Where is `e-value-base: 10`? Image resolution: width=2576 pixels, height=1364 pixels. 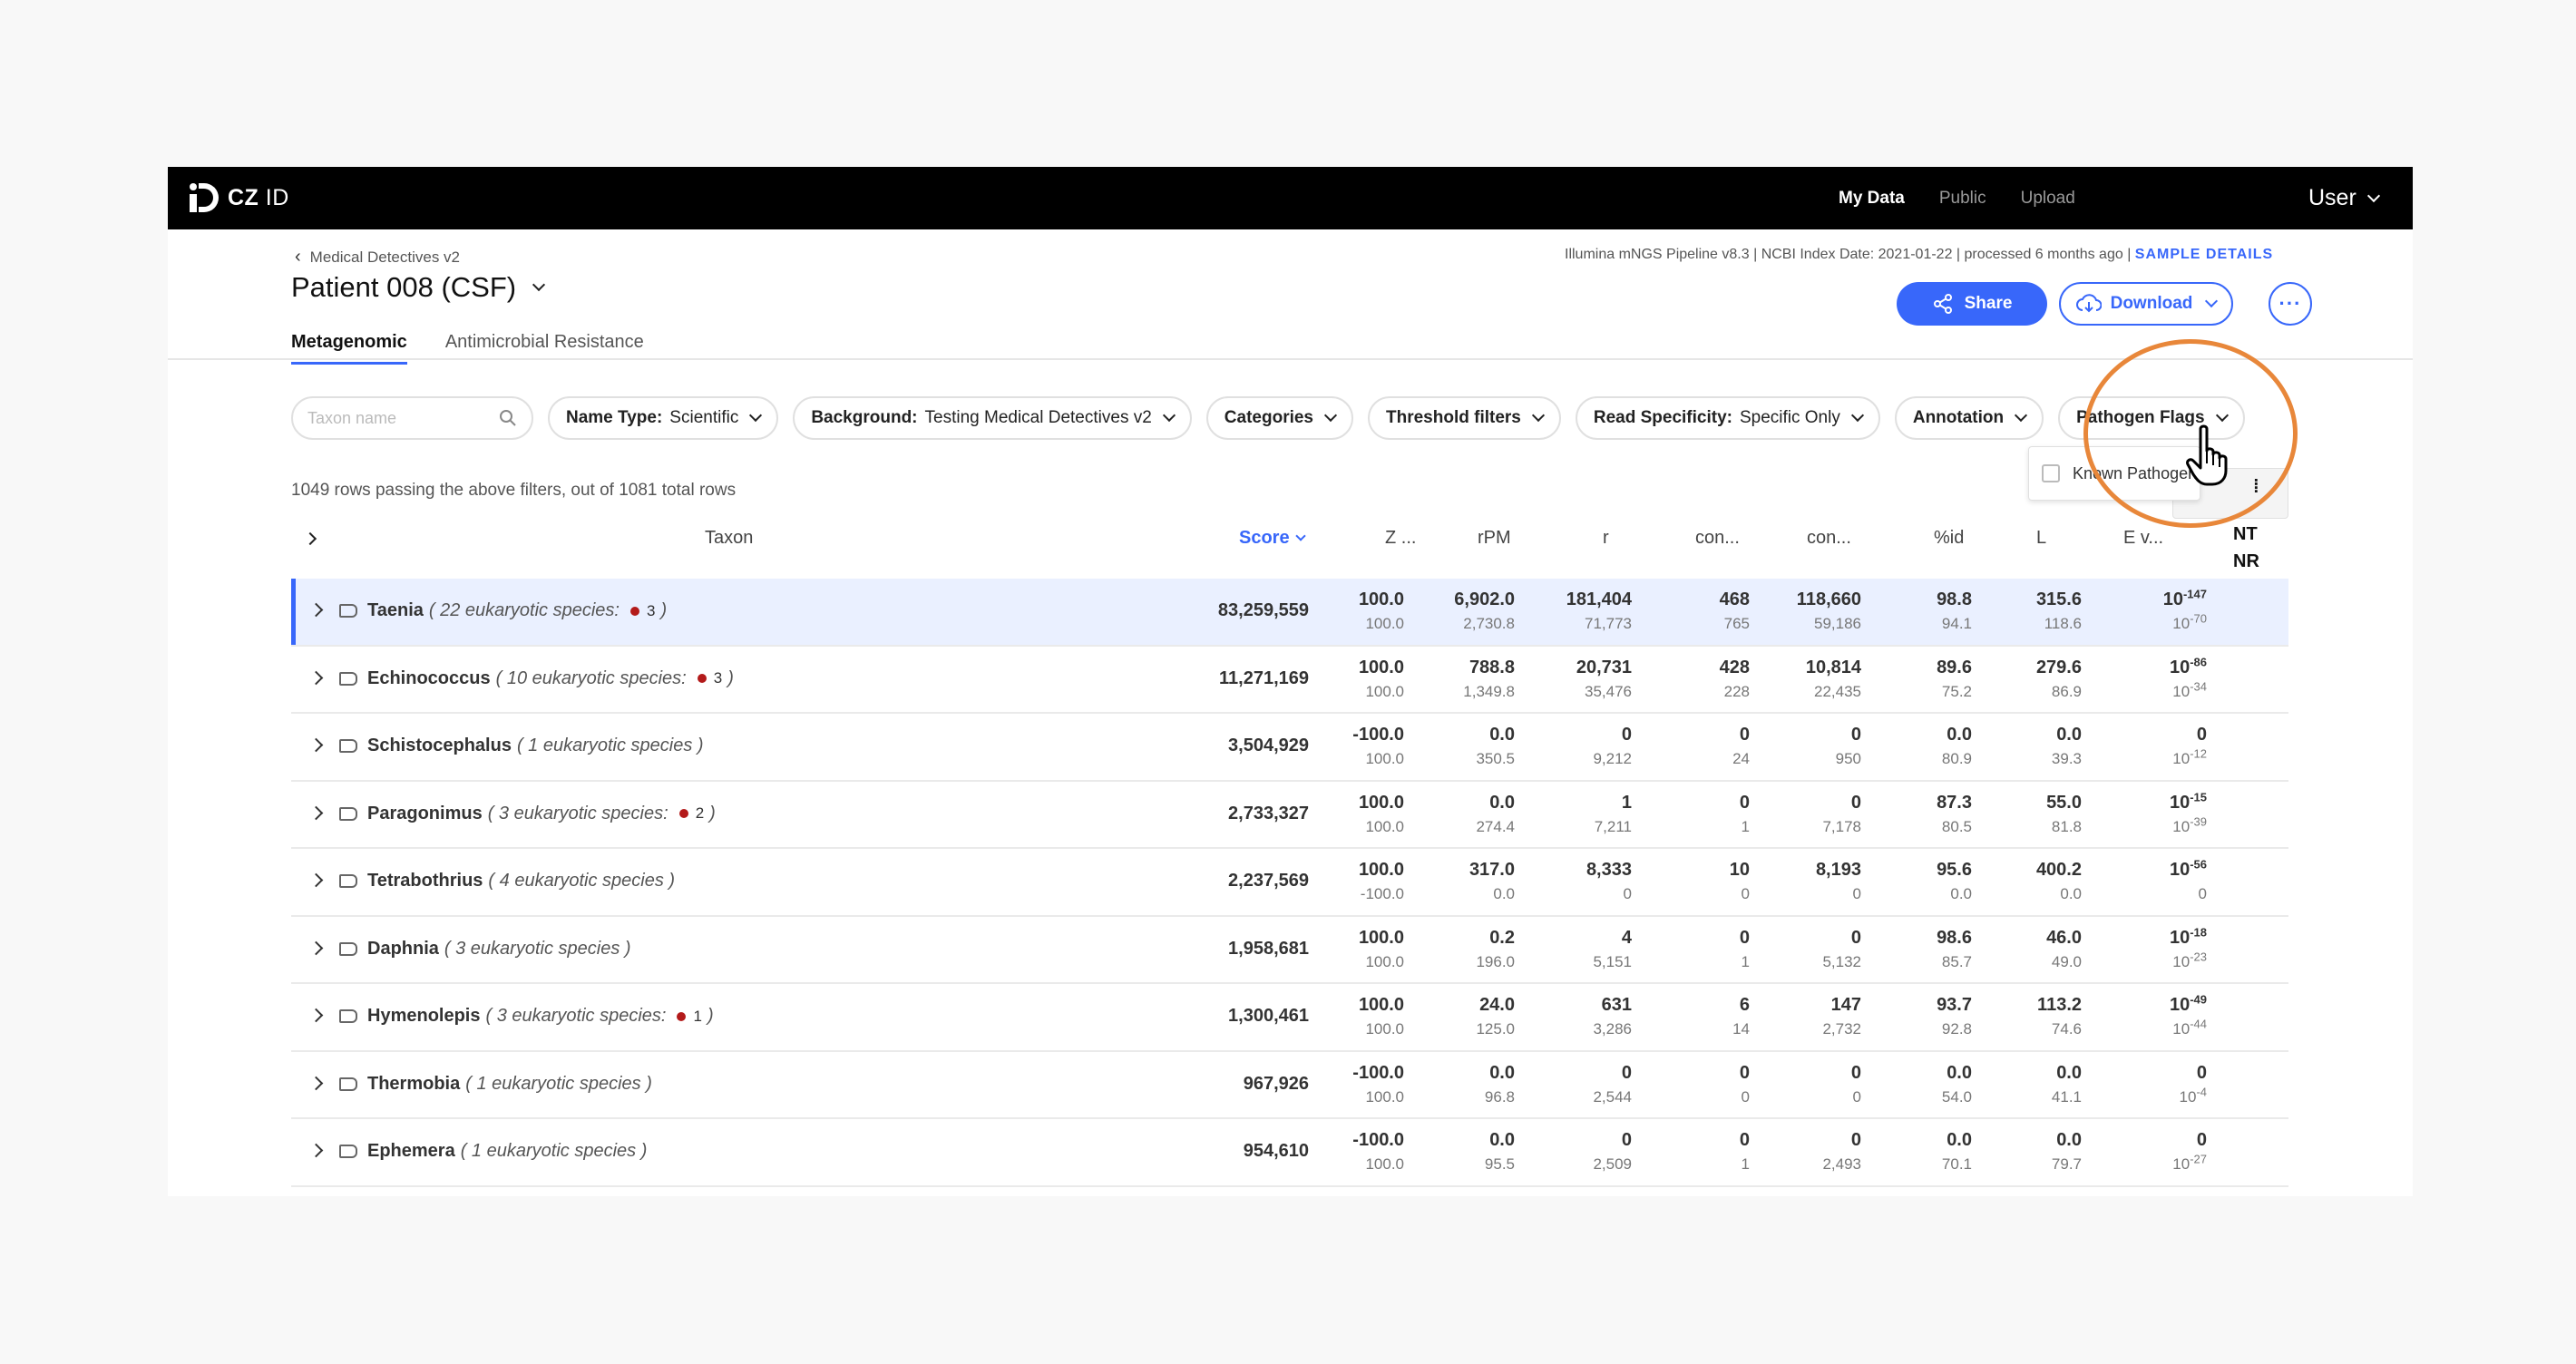 e-value-base: 10 is located at coordinates (2181, 691).